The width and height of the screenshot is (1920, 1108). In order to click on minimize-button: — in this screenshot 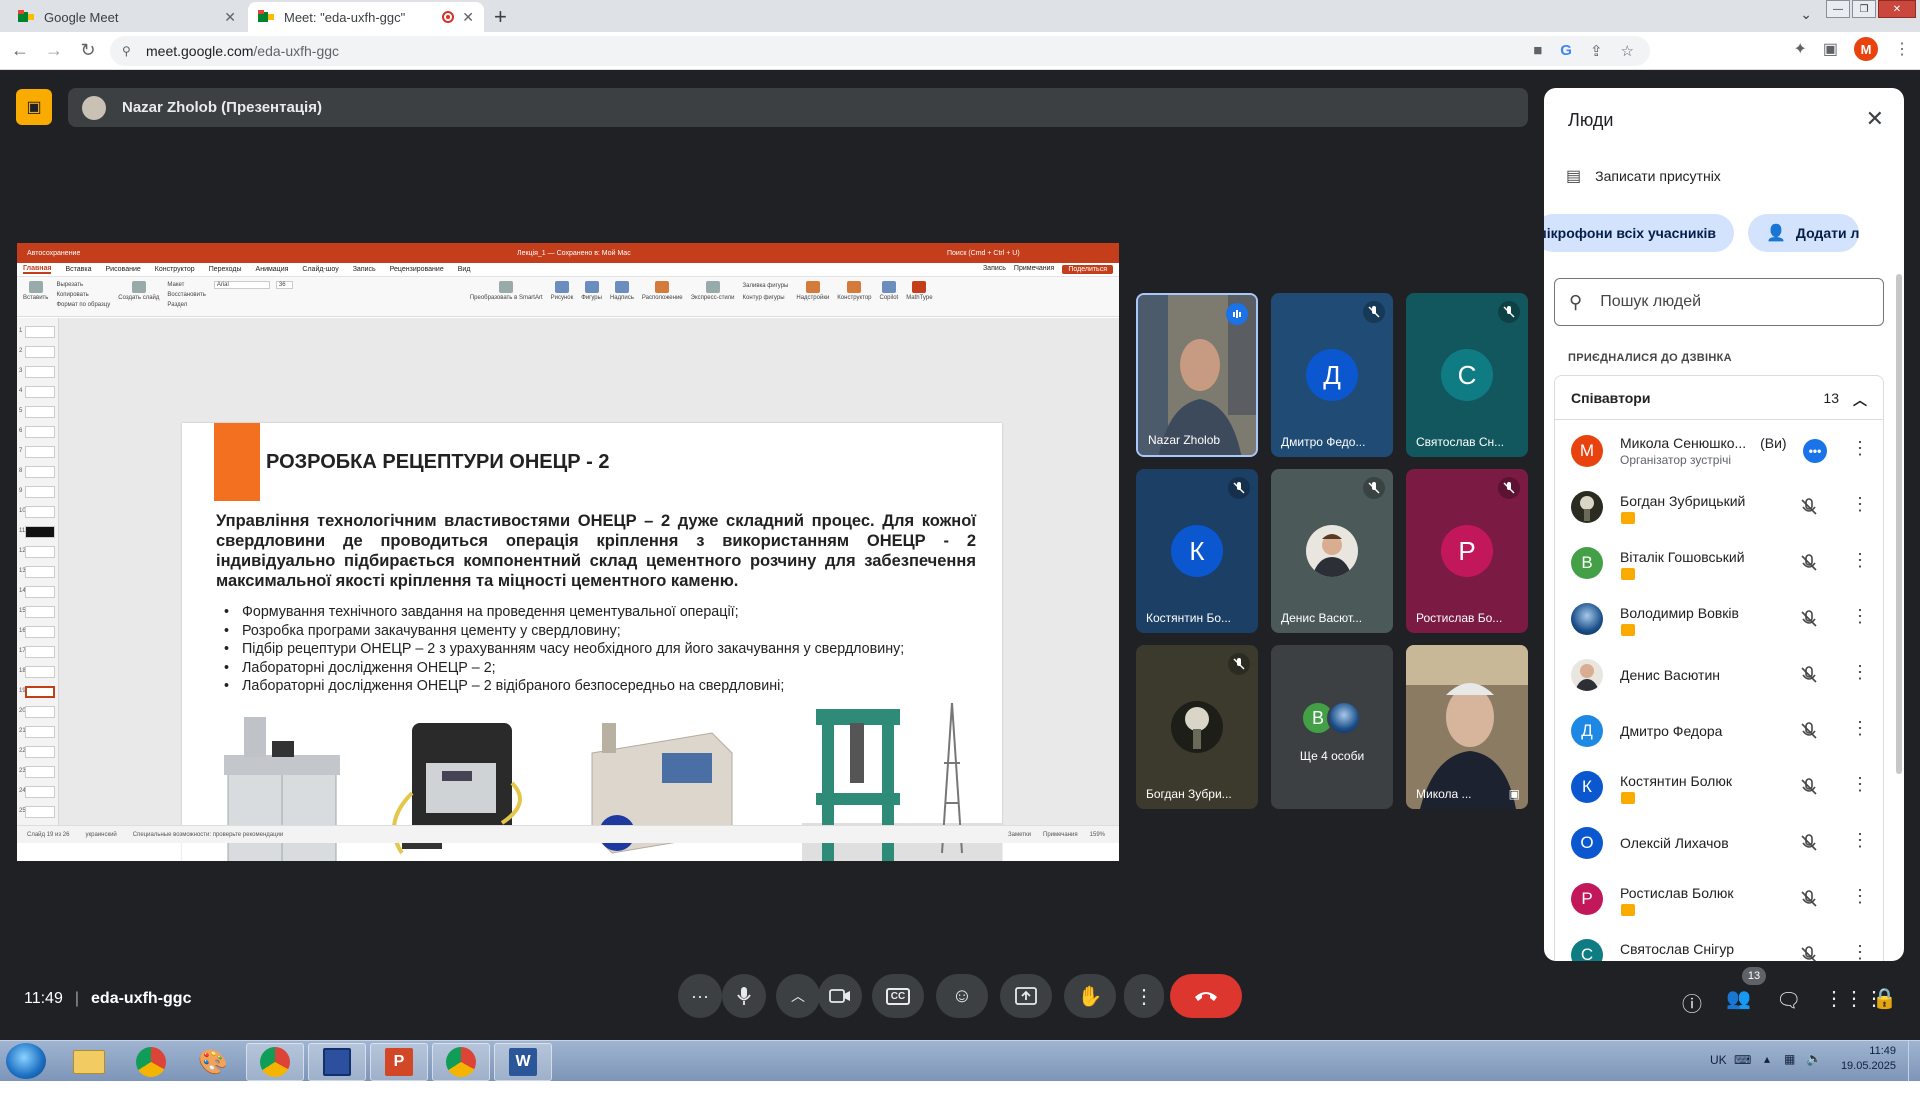, I will do `click(1838, 9)`.